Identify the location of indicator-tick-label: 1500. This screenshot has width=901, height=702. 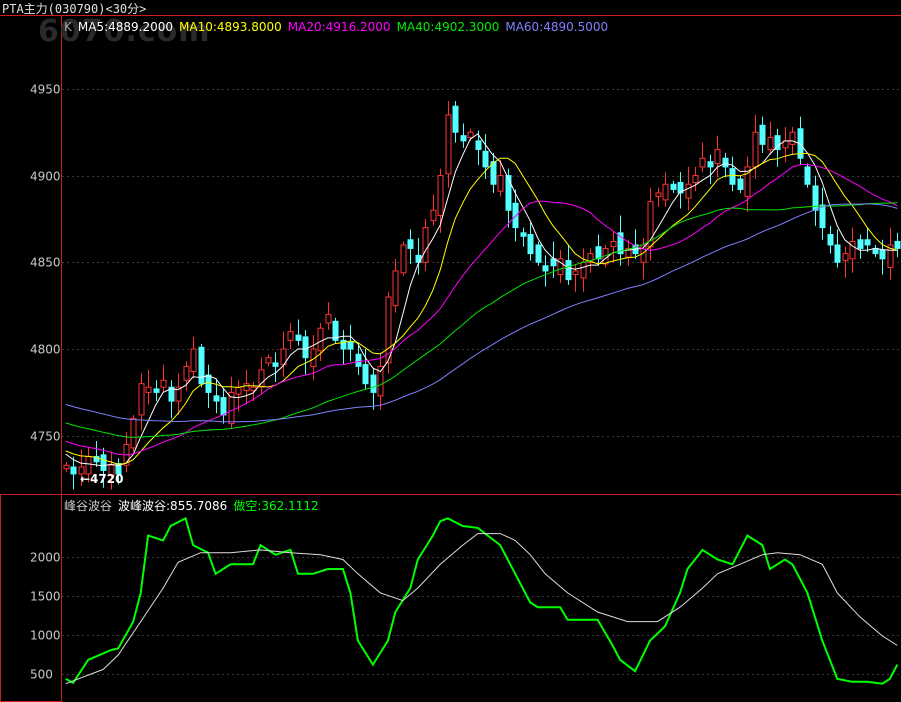
(45, 597).